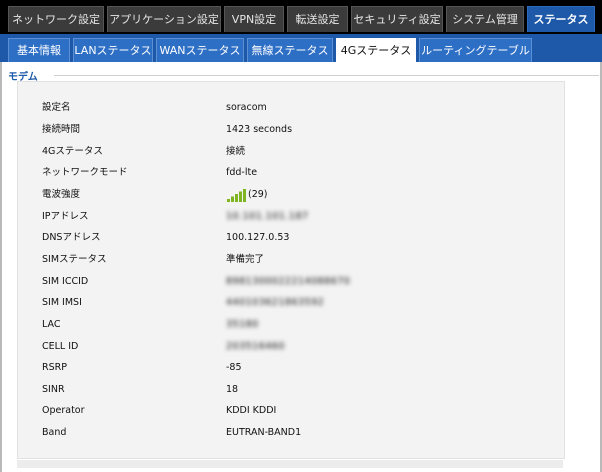 The image size is (602, 472). I want to click on sinr-value: 18, so click(232, 389).